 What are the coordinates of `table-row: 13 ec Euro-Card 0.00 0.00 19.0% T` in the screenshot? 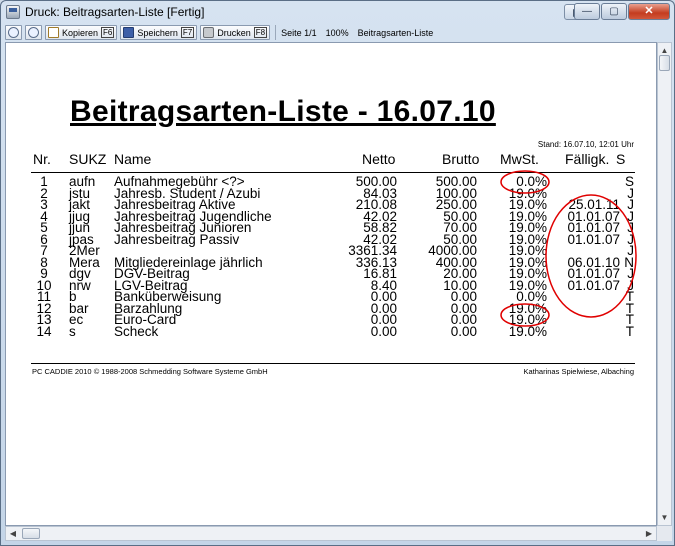 It's located at (331, 320).